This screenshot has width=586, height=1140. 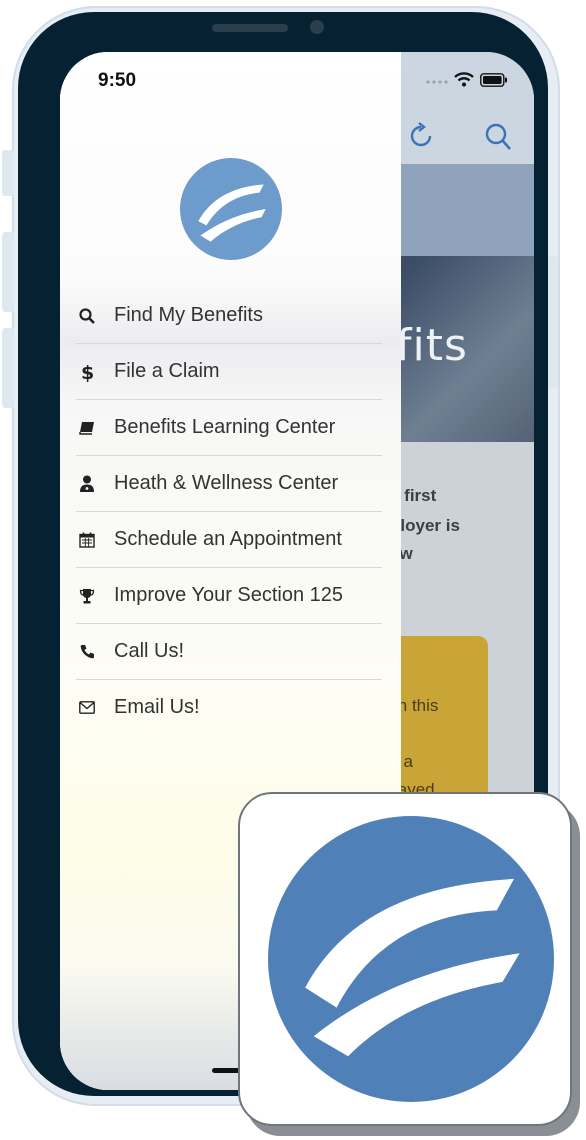 What do you see at coordinates (464, 82) in the screenshot?
I see `wifi-icon` at bounding box center [464, 82].